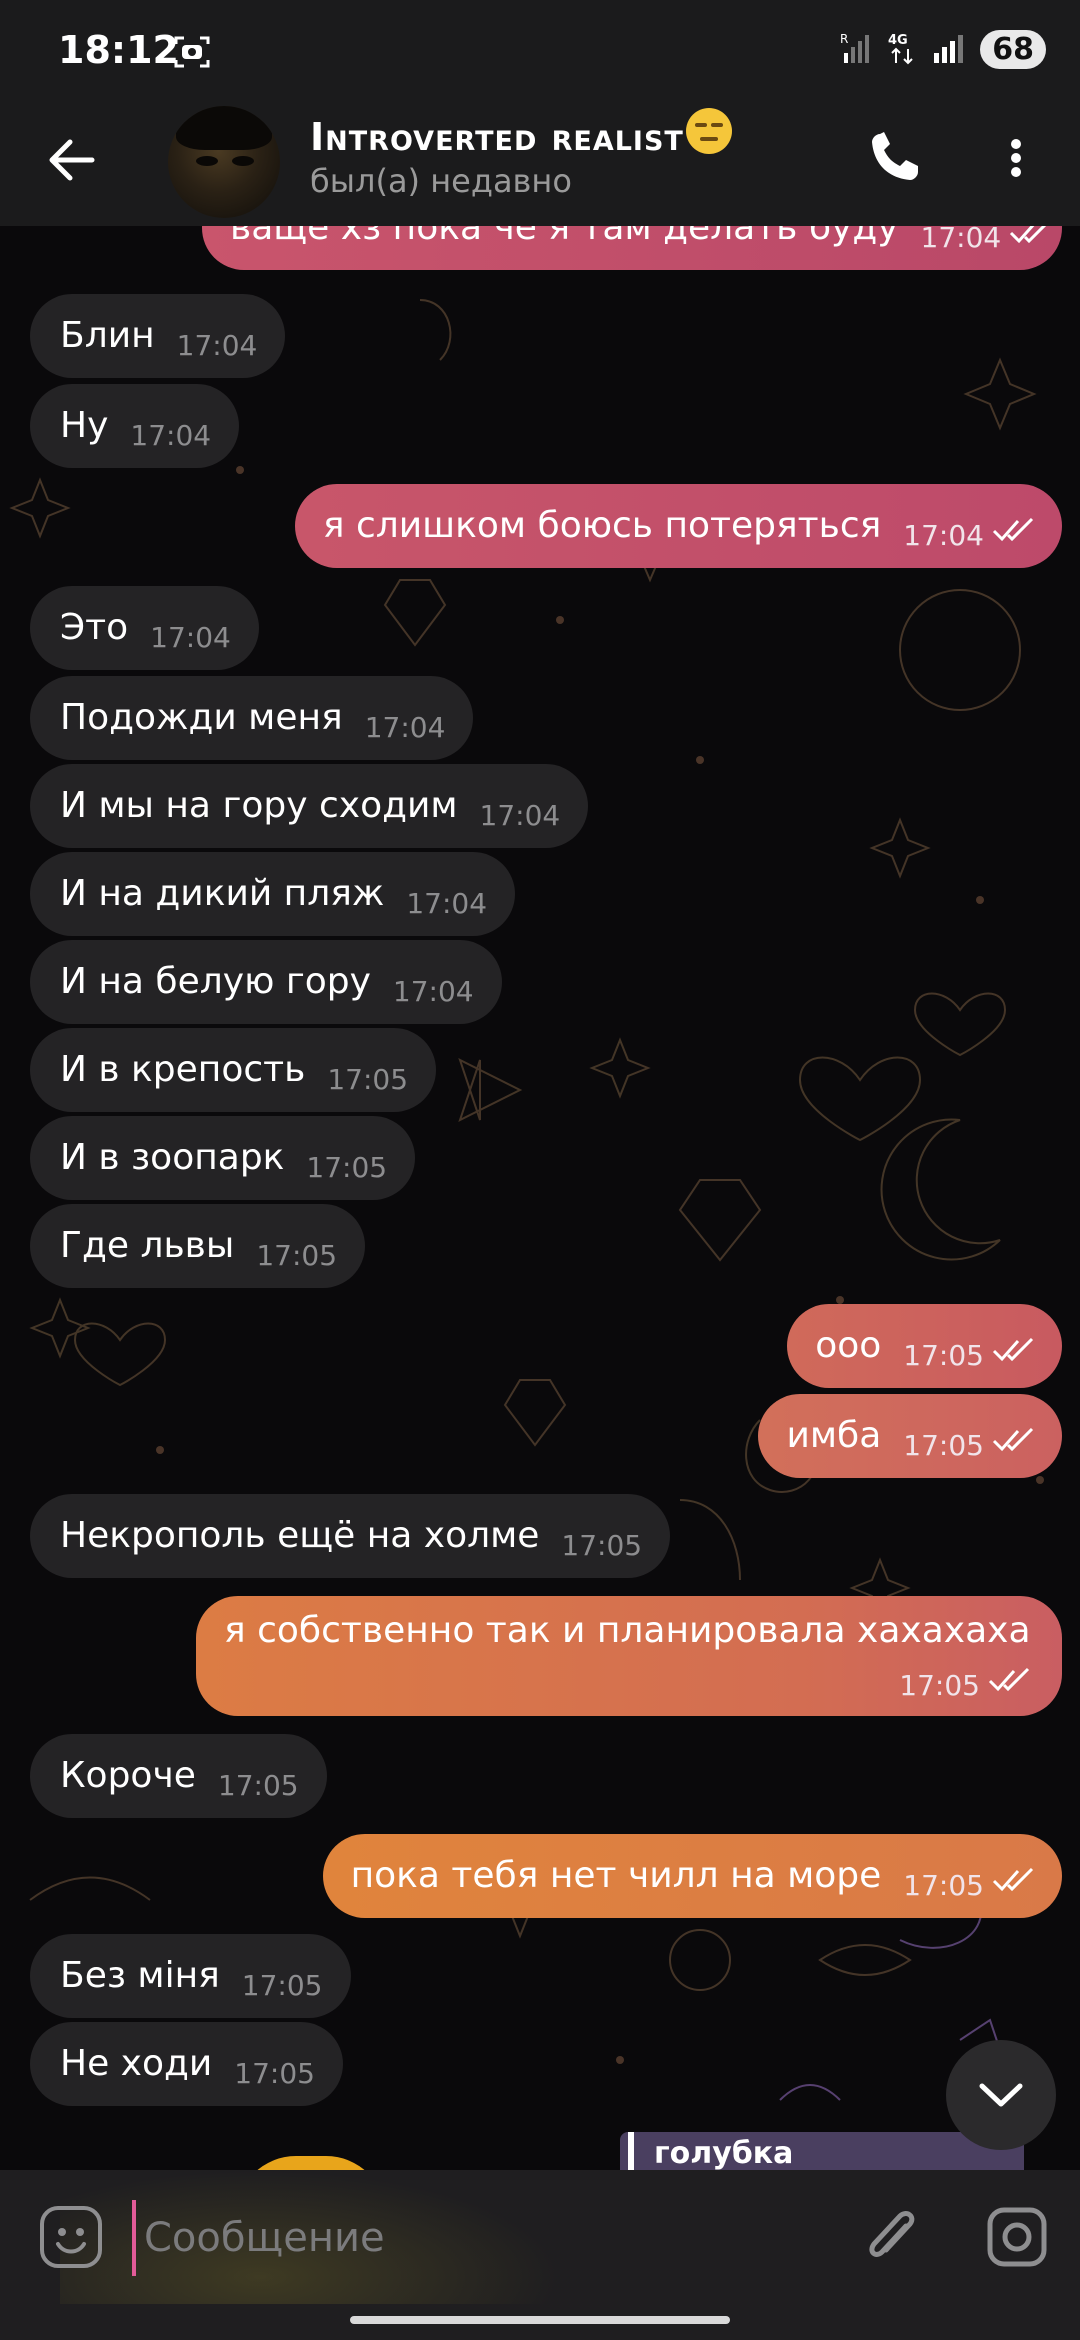  What do you see at coordinates (898, 40) in the screenshot?
I see `svg-text: 4G` at bounding box center [898, 40].